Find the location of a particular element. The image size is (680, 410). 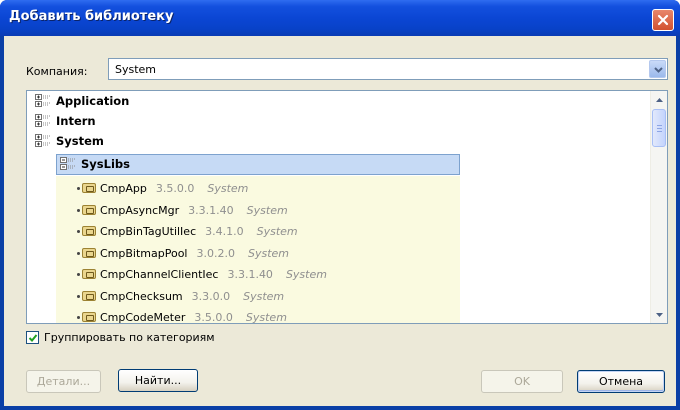

category-label: SysLibs is located at coordinates (105, 164).